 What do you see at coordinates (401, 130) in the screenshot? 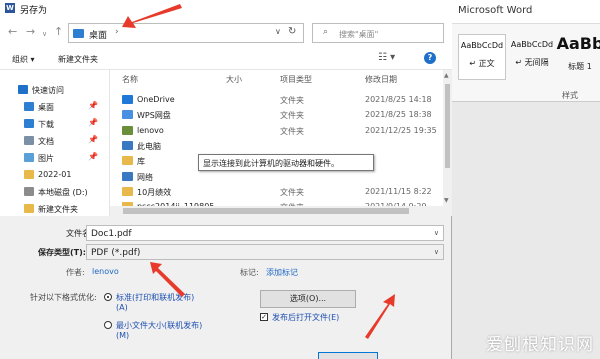
I see `file-date: 2021/12/25 19:35` at bounding box center [401, 130].